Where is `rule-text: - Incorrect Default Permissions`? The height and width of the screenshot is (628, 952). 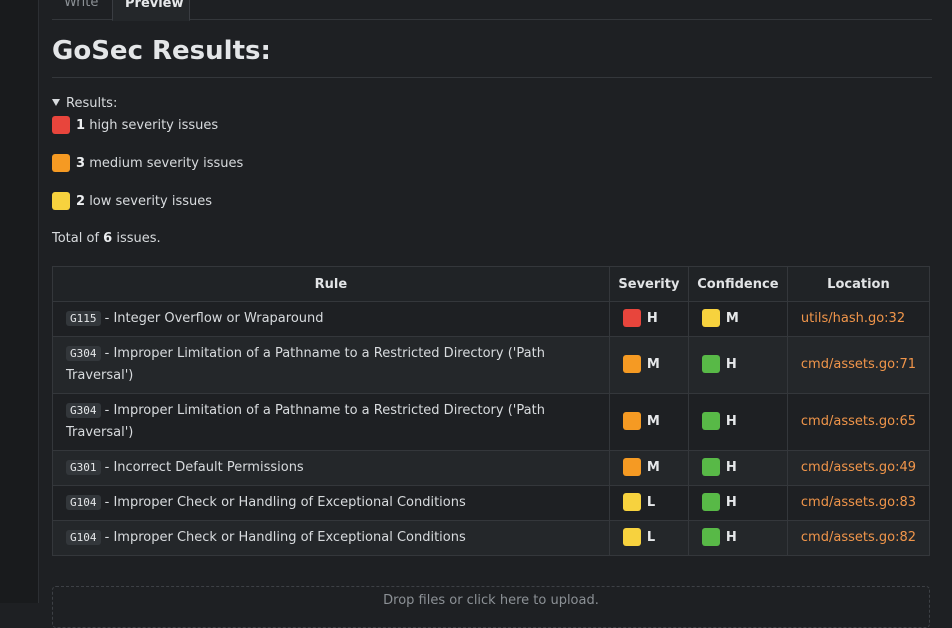
rule-text: - Incorrect Default Permissions is located at coordinates (204, 467).